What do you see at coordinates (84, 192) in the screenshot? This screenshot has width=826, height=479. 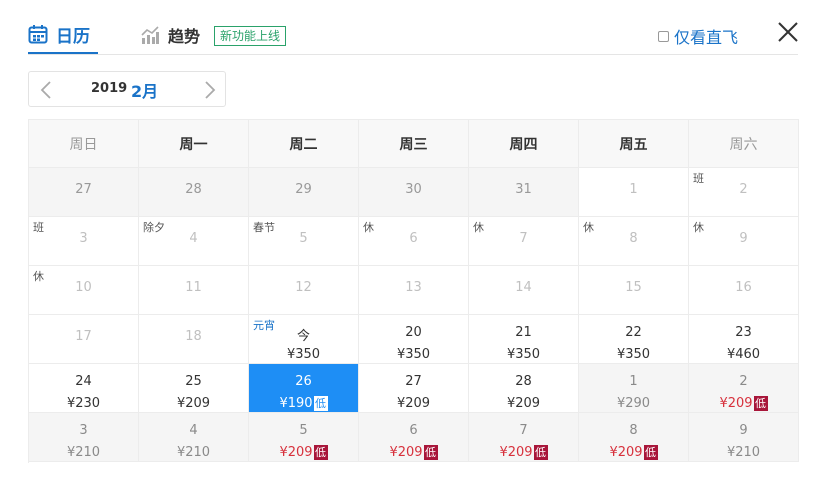 I see `day-cell: 27` at bounding box center [84, 192].